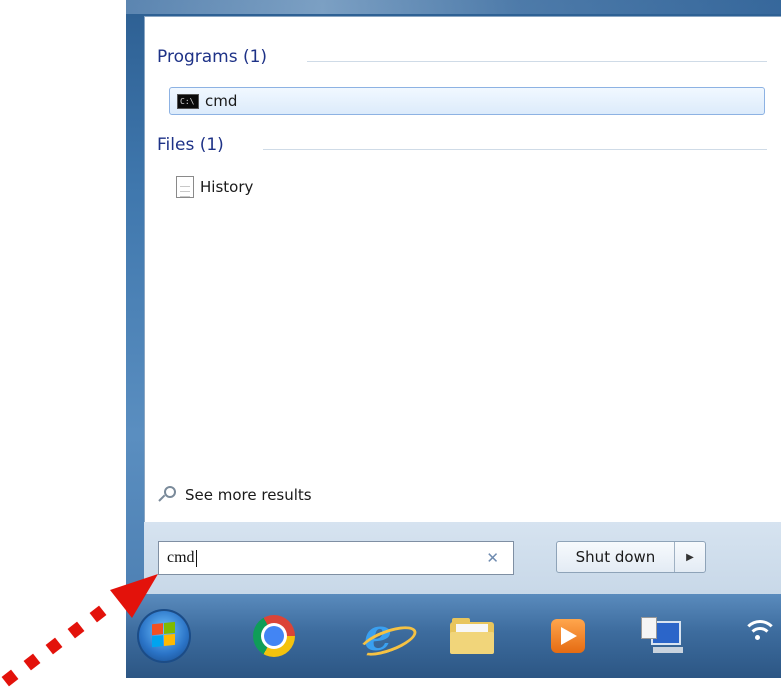 This screenshot has width=781, height=700. I want to click on computer-icon, so click(662, 636).